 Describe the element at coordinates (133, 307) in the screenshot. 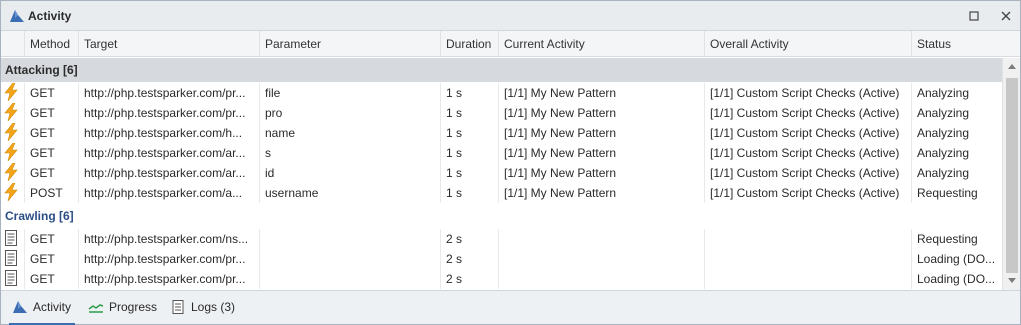

I see `tab-progress-label: Progress` at that location.